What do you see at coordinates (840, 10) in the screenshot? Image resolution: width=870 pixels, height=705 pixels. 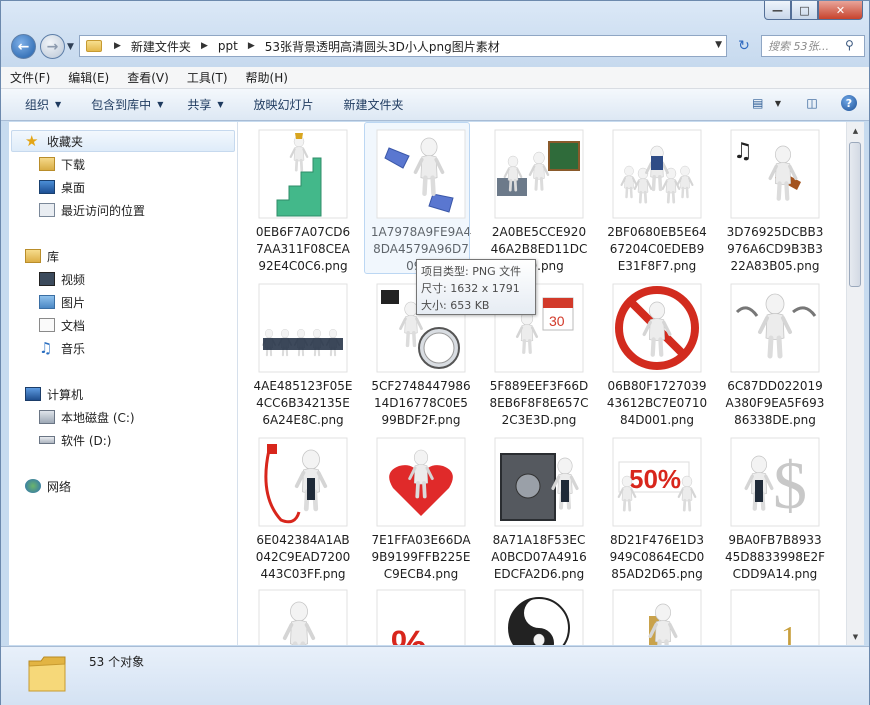 I see `close-button: ✕` at bounding box center [840, 10].